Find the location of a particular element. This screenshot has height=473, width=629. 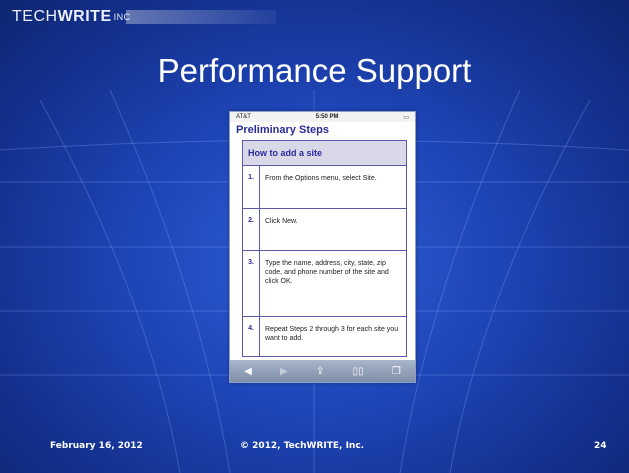

forward-icon: ▶ is located at coordinates (284, 371).